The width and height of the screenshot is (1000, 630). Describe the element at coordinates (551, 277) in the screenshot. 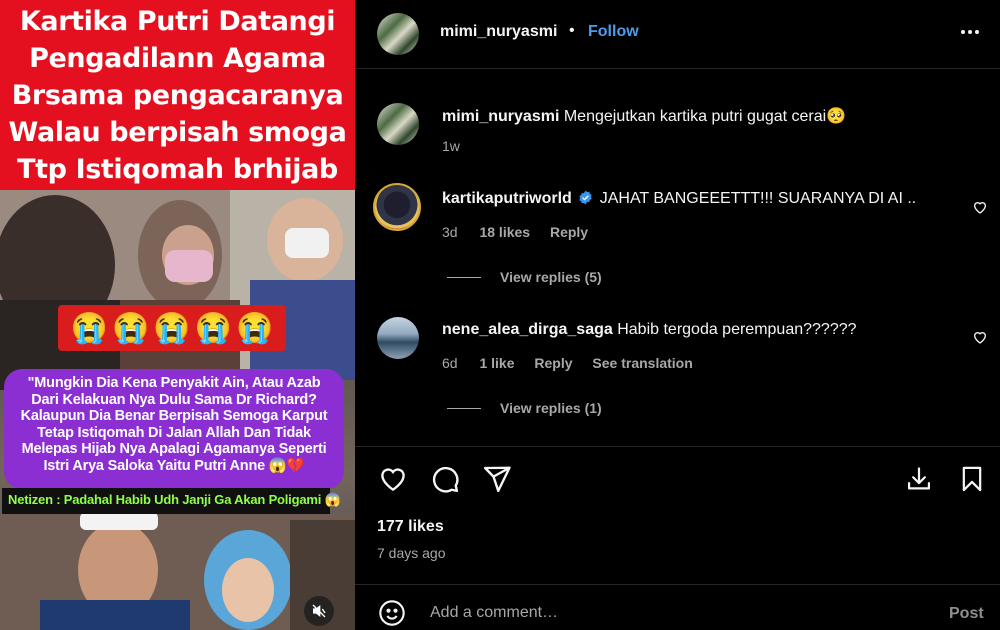

I see `view-replies-label: View replies (5)` at that location.